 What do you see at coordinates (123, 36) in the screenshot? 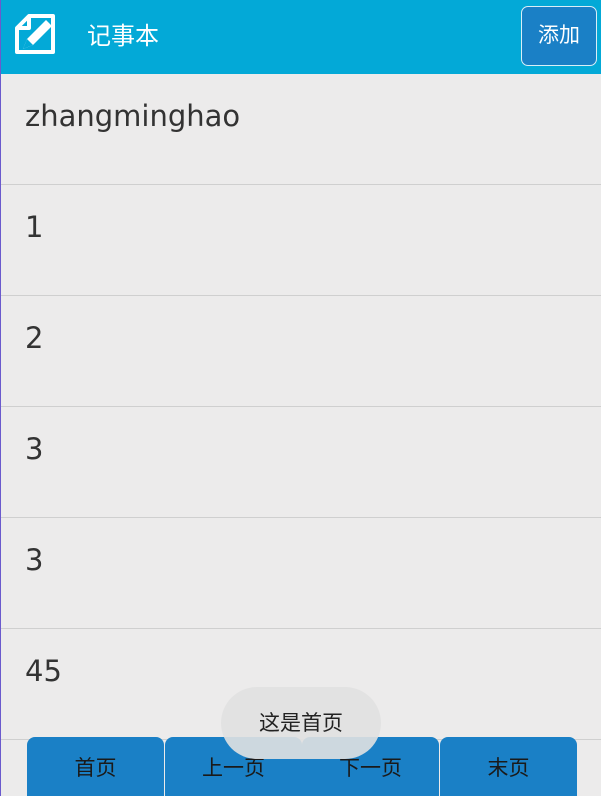
I see `app-title: 记事本` at bounding box center [123, 36].